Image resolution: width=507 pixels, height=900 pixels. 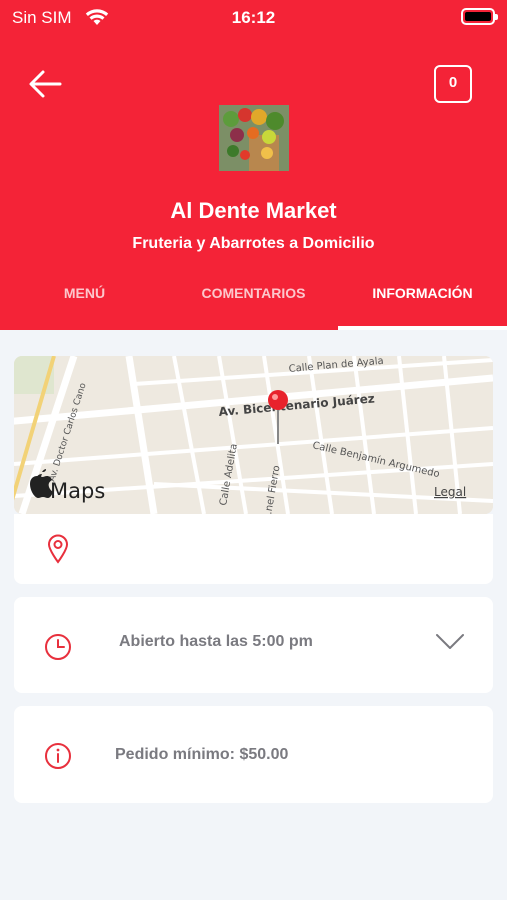 I want to click on arrow-left-icon, so click(x=45, y=84).